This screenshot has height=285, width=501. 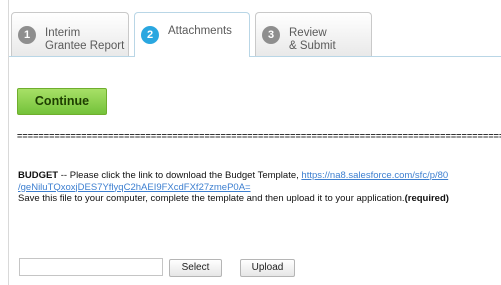 What do you see at coordinates (426, 198) in the screenshot?
I see `required-label: (required)` at bounding box center [426, 198].